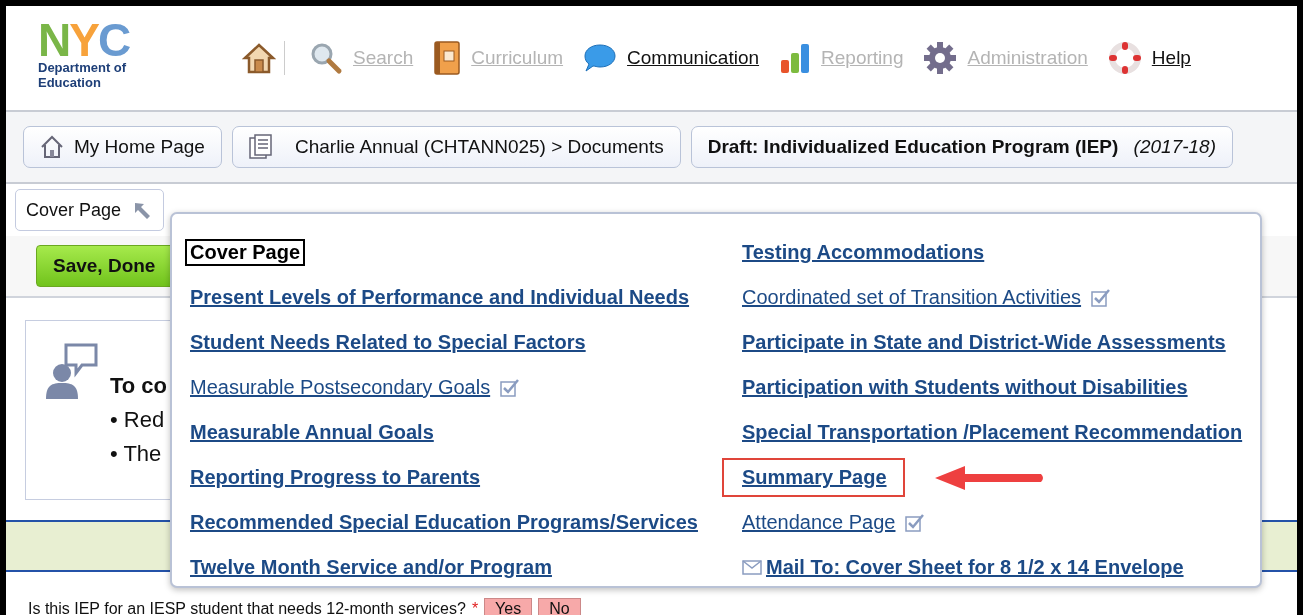 The image size is (1303, 615). Describe the element at coordinates (940, 58) in the screenshot. I see `settings-icon` at that location.